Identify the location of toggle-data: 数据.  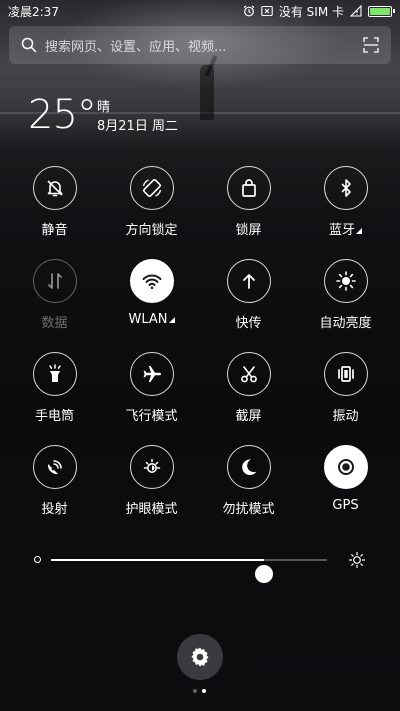
(54, 305).